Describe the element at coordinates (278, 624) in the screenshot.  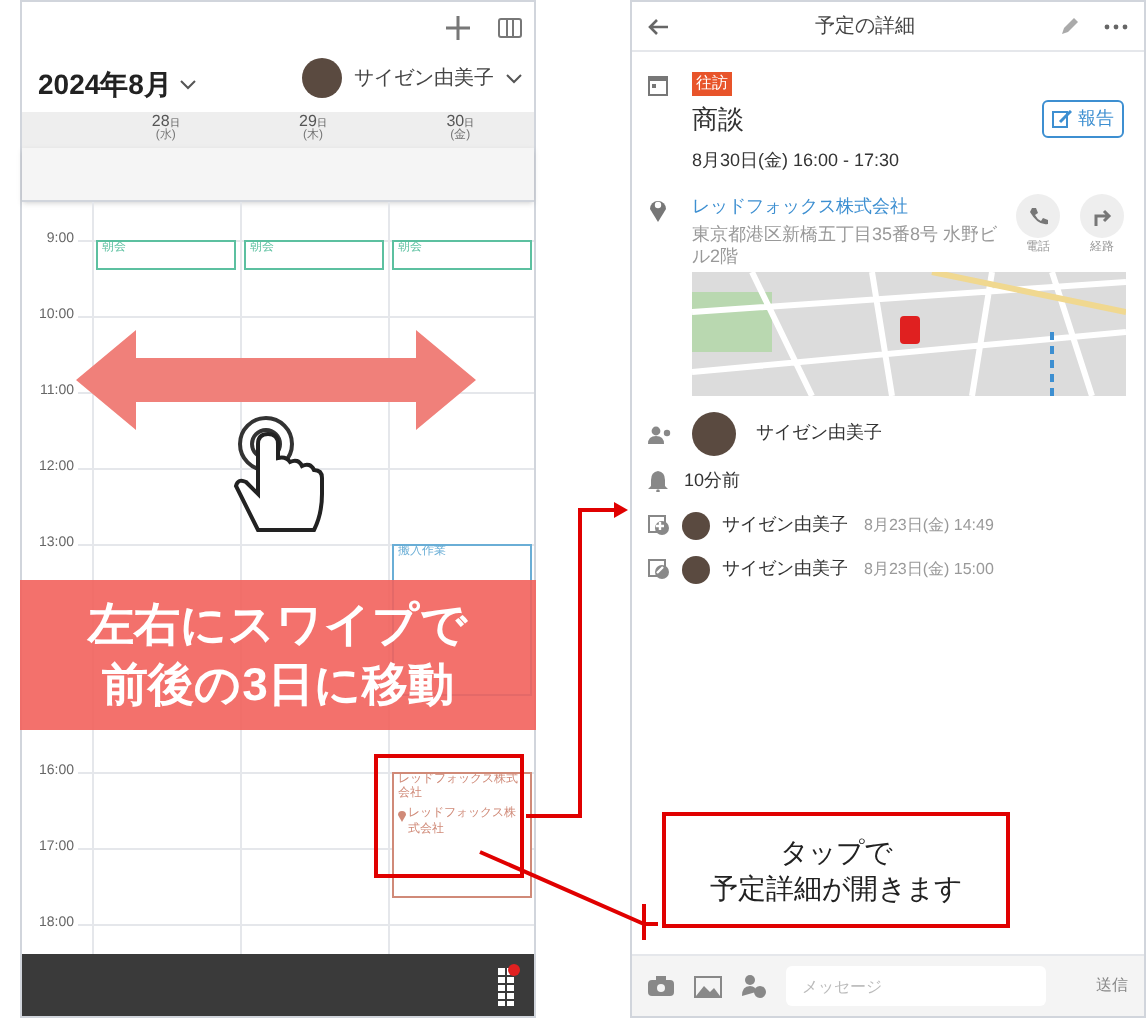
I see `banner-text: 左右にスワイプで` at that location.